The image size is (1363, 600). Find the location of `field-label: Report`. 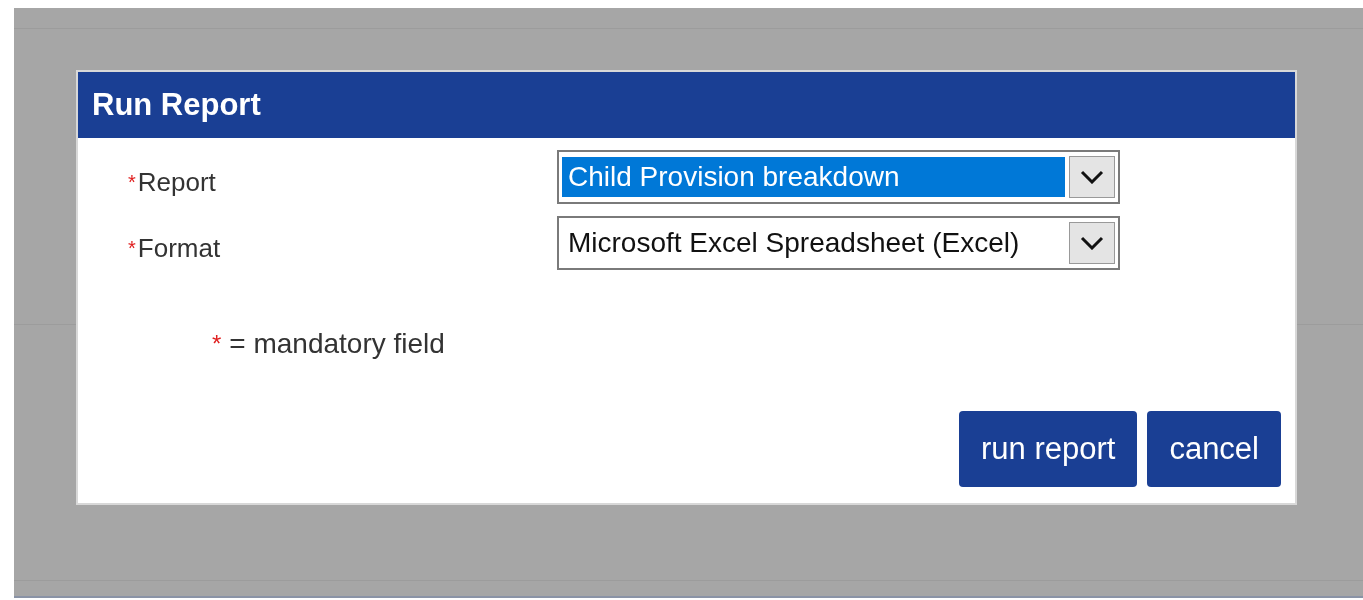

field-label: Report is located at coordinates (176, 182).